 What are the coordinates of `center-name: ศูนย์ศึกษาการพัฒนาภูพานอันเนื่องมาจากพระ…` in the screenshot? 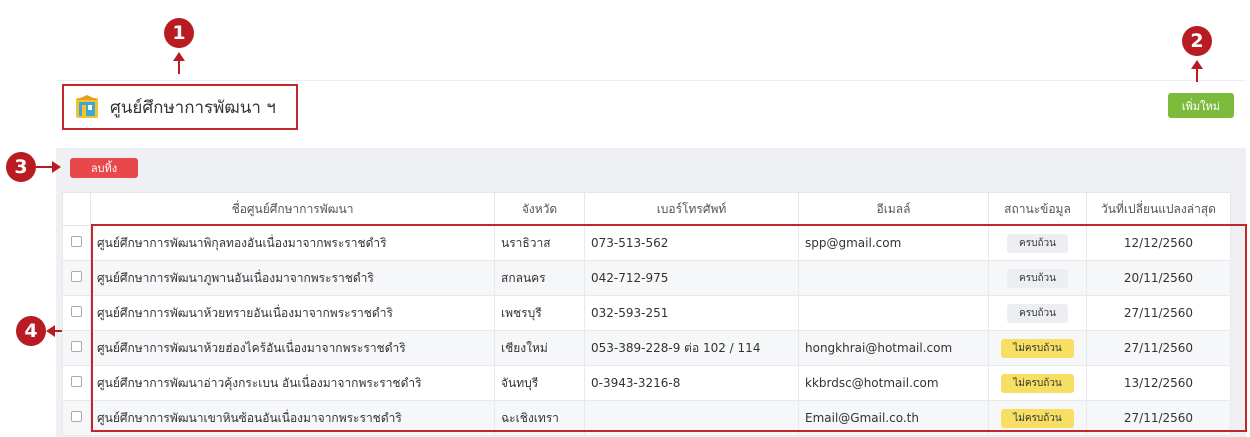 It's located at (292, 278).